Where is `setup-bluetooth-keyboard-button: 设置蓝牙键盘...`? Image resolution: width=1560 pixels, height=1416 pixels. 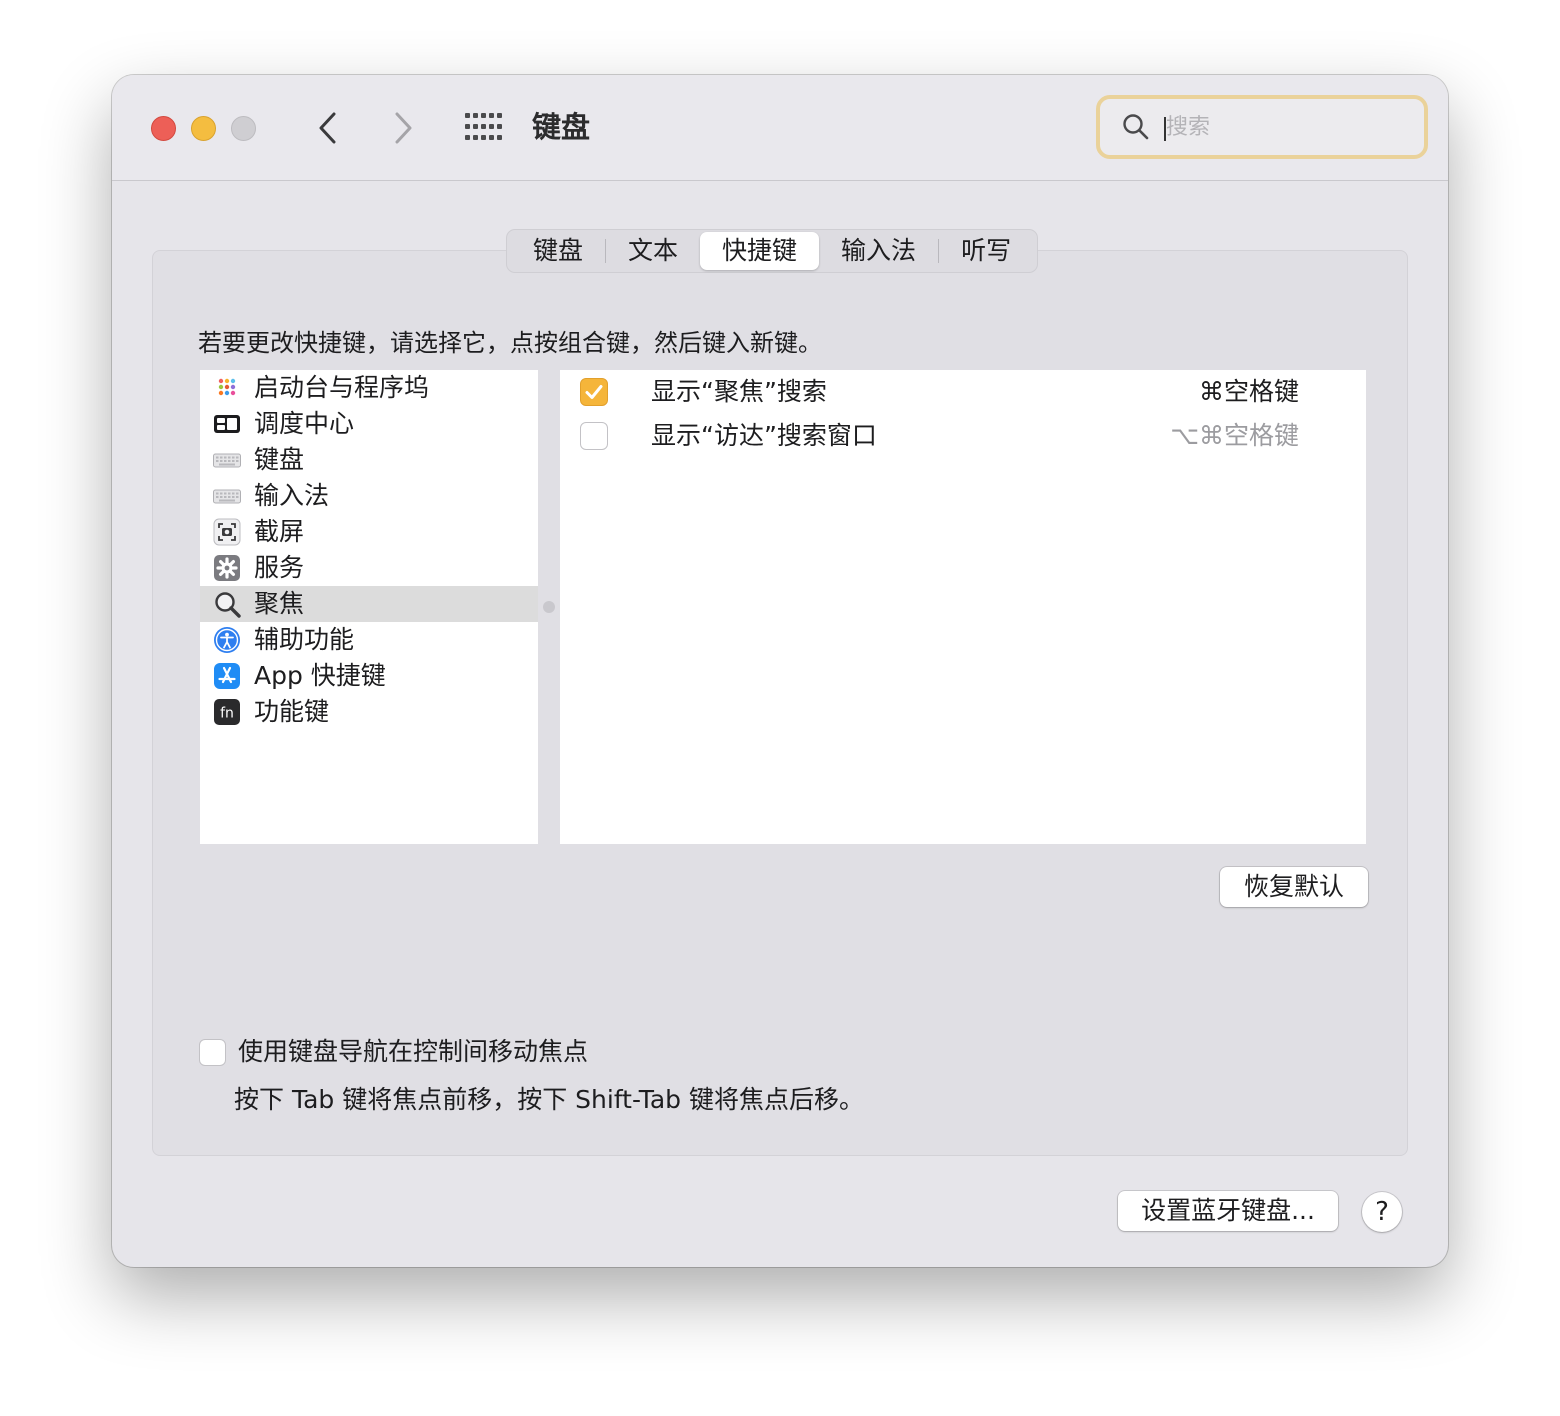
setup-bluetooth-keyboard-button: 设置蓝牙键盘... is located at coordinates (1228, 1211).